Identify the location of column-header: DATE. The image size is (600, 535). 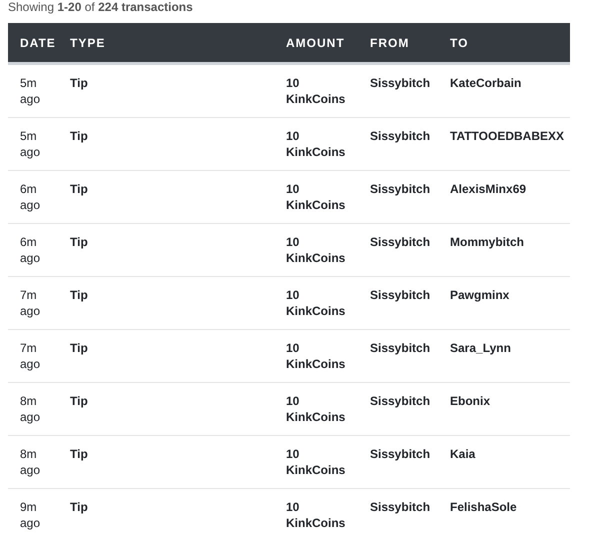
(33, 43).